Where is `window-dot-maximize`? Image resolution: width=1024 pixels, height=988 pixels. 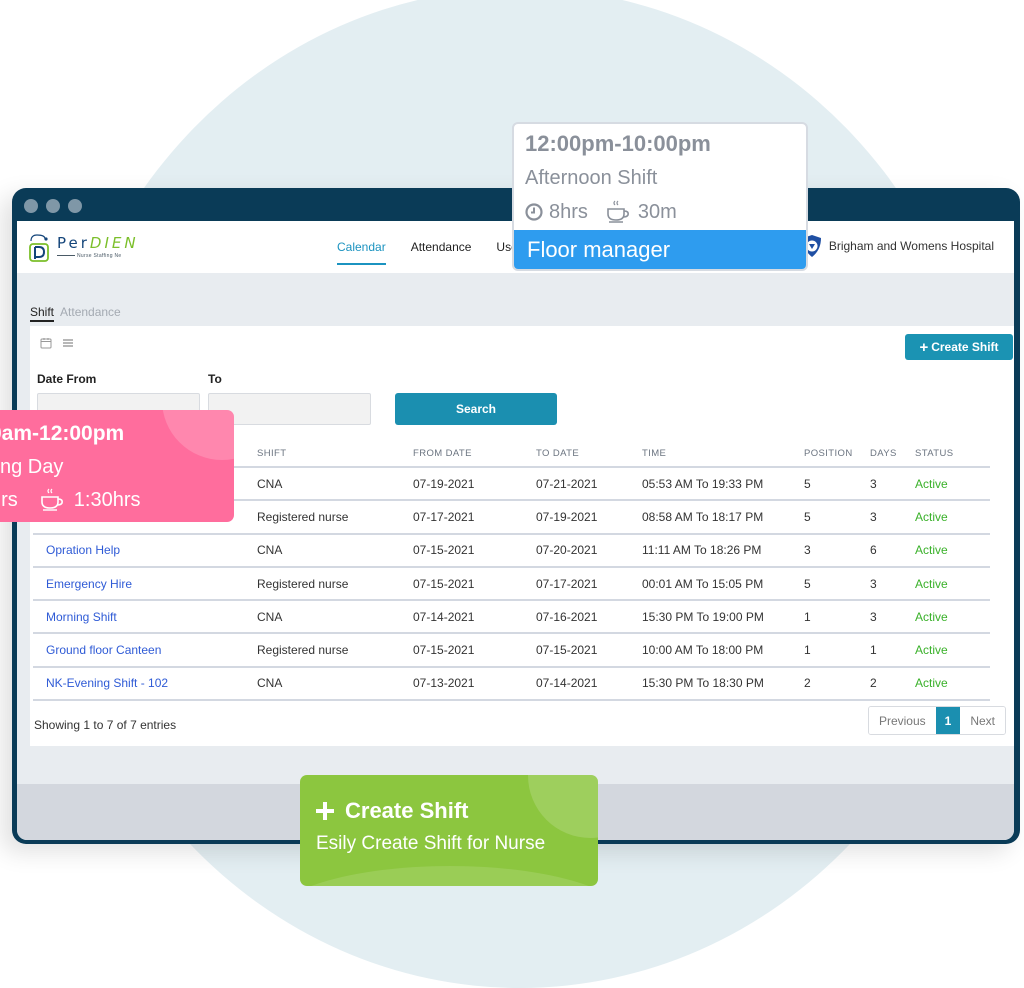
window-dot-maximize is located at coordinates (75, 206).